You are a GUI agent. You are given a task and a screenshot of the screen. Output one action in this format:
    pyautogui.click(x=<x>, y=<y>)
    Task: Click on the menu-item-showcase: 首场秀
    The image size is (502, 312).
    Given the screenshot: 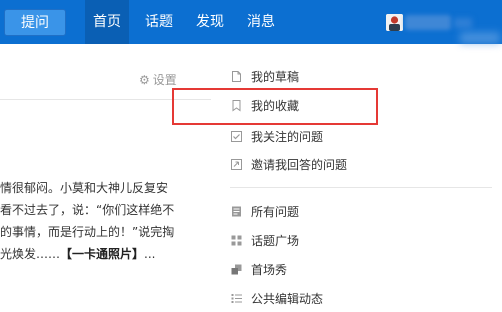 What is the action you would take?
    pyautogui.click(x=258, y=270)
    